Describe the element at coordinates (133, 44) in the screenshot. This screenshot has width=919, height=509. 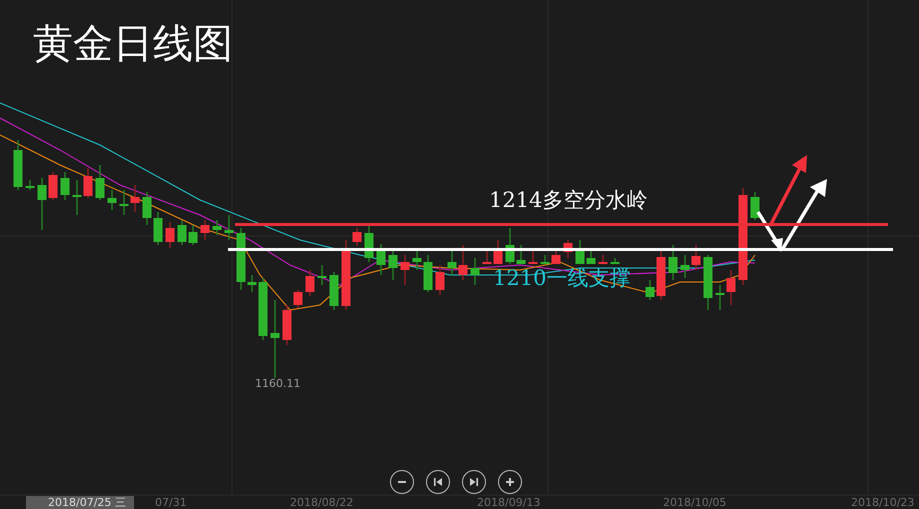
I see `chart-title: 黄金日线图` at that location.